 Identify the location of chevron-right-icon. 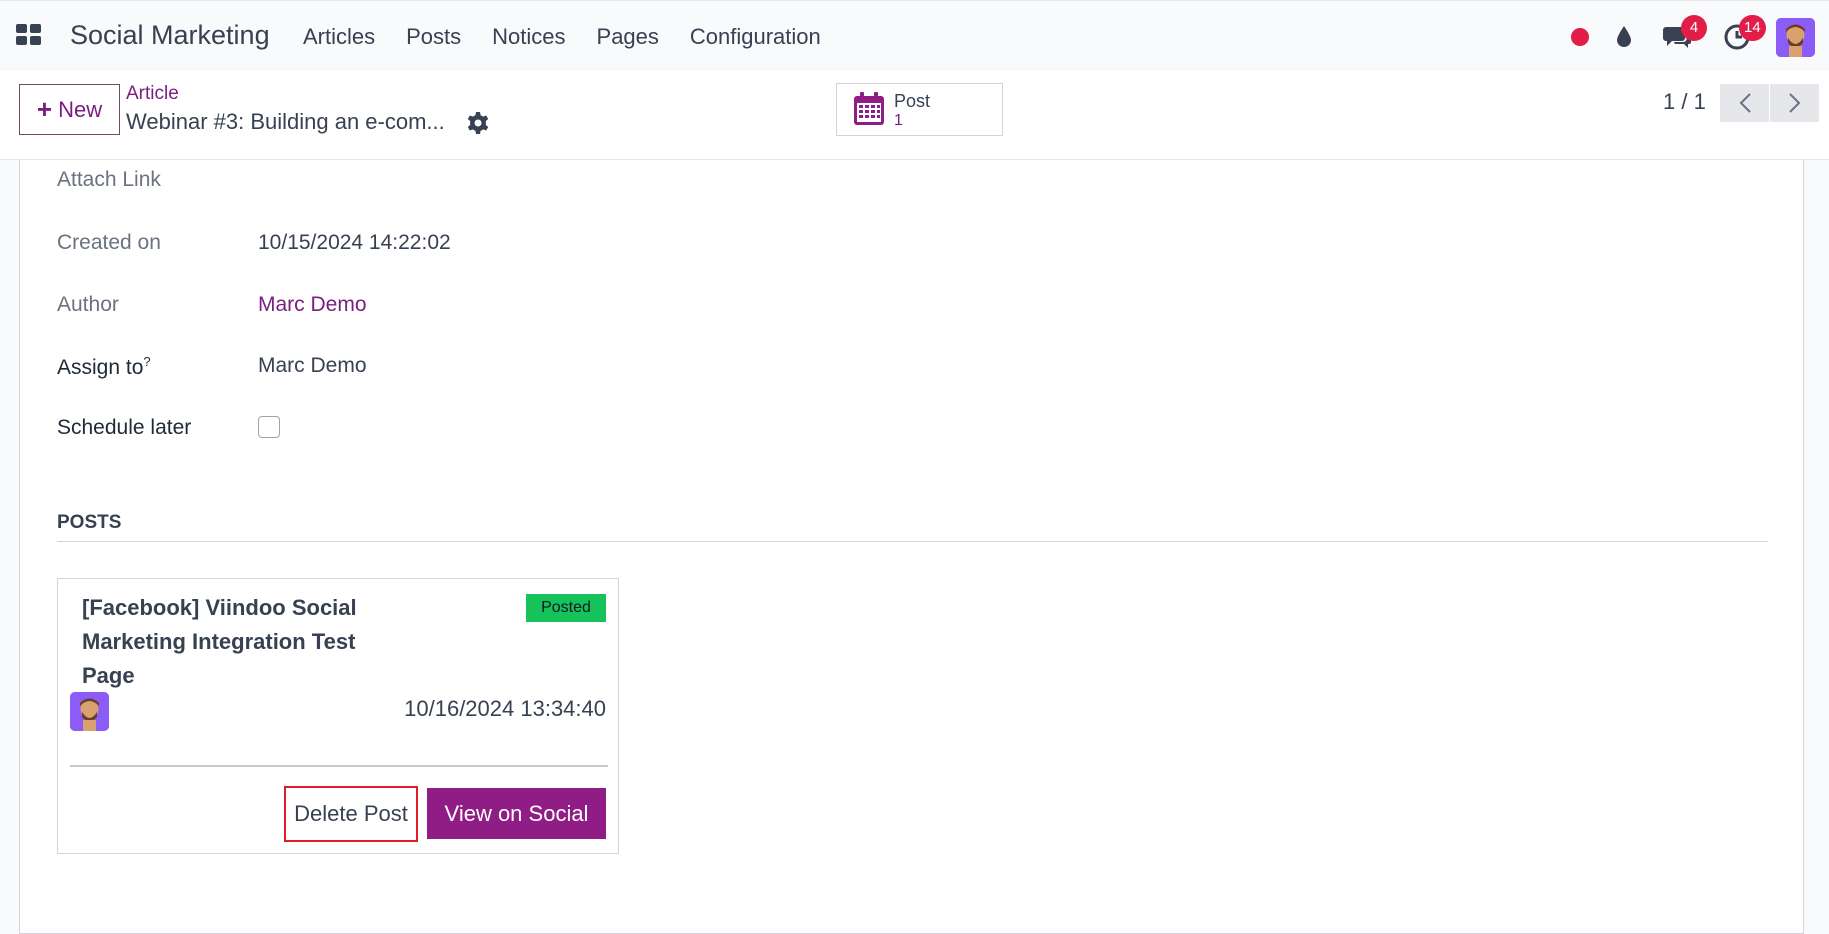
(1794, 103).